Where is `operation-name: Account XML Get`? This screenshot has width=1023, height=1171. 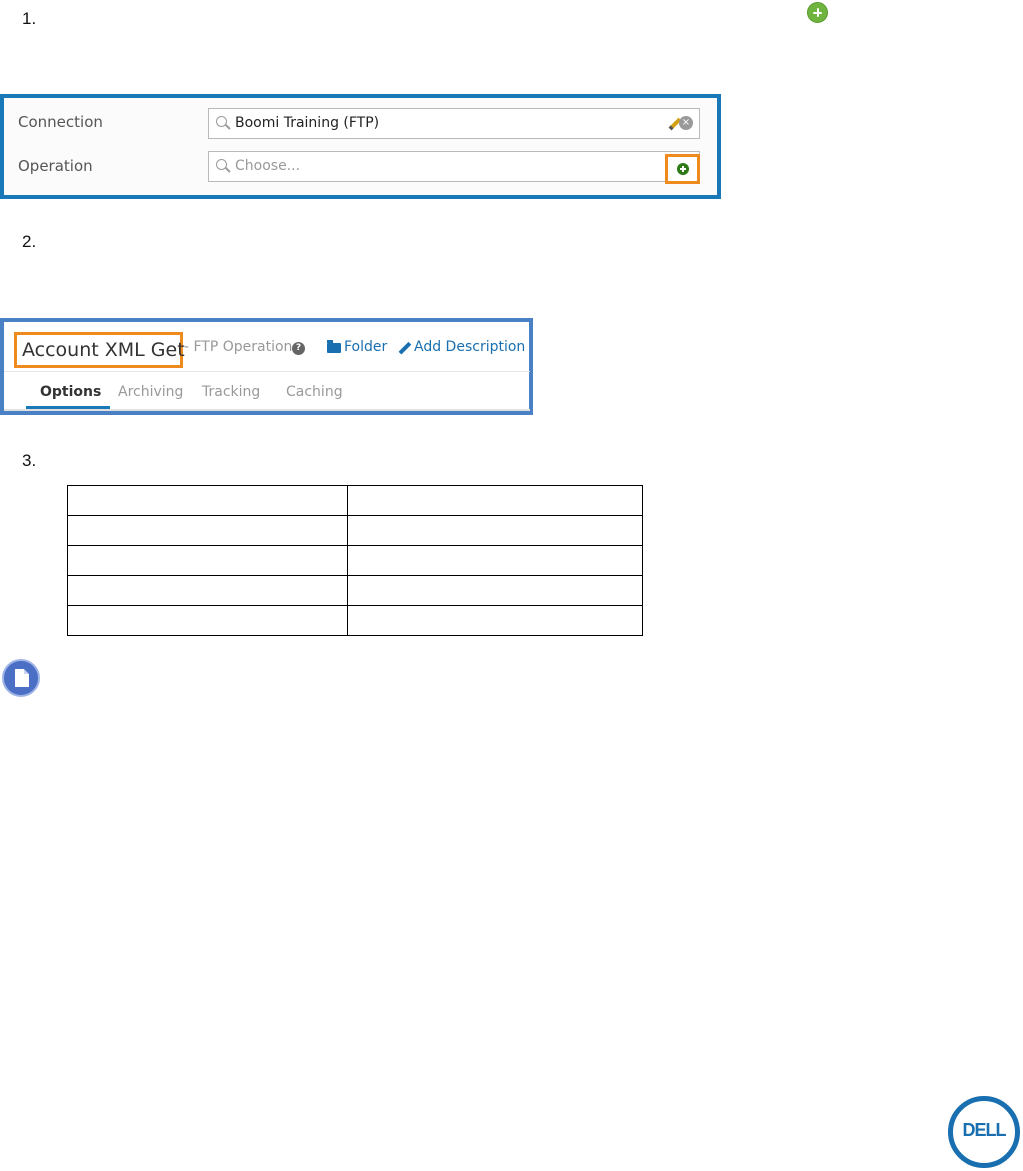 operation-name: Account XML Get is located at coordinates (103, 350).